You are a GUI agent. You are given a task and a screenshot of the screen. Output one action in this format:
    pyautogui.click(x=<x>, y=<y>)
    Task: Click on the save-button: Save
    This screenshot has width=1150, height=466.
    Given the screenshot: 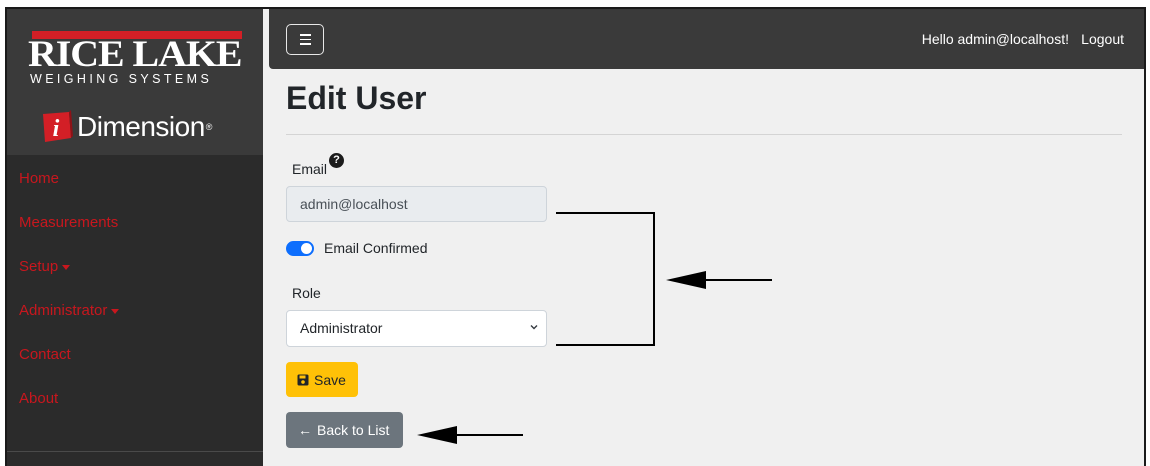 What is the action you would take?
    pyautogui.click(x=322, y=379)
    